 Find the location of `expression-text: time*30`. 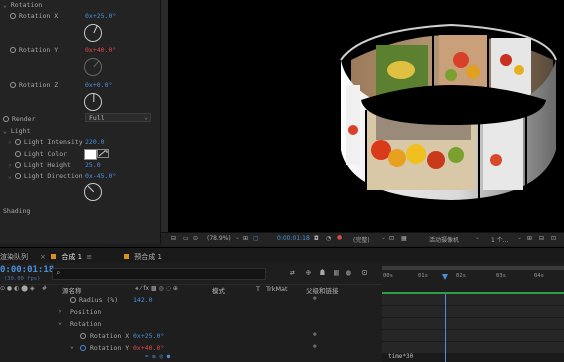

expression-text: time*30 is located at coordinates (400, 356).